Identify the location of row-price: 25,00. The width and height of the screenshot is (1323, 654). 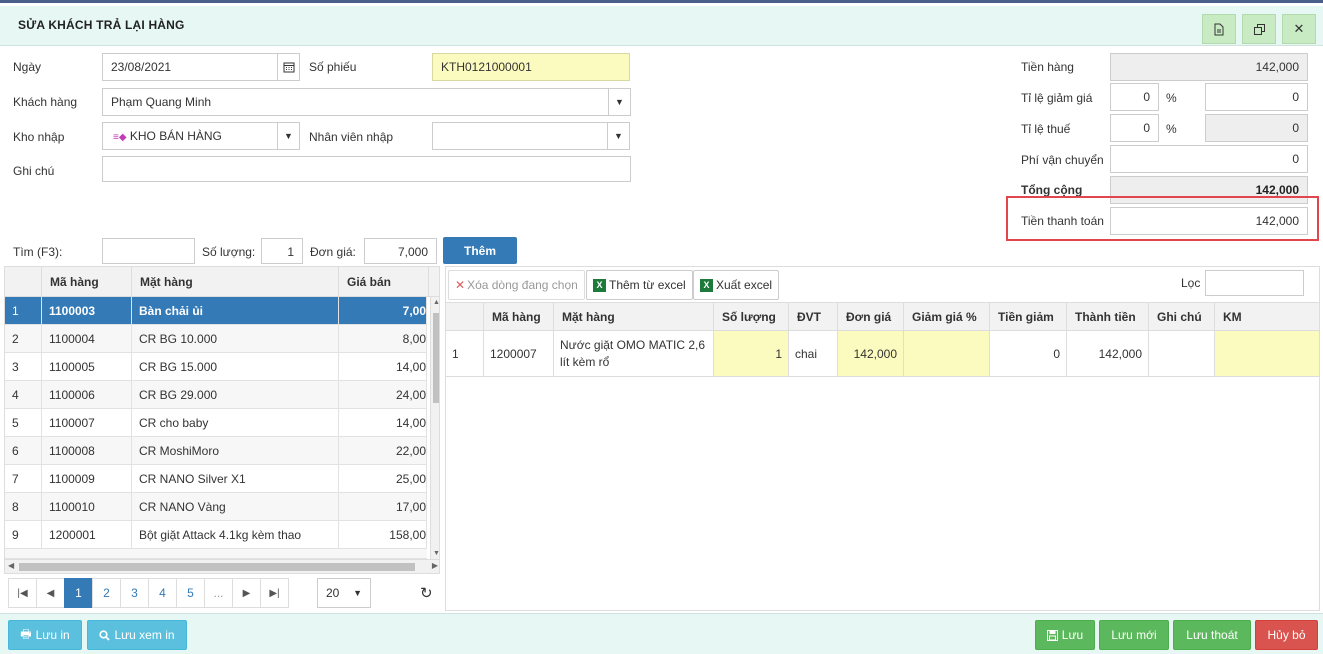
(383, 479).